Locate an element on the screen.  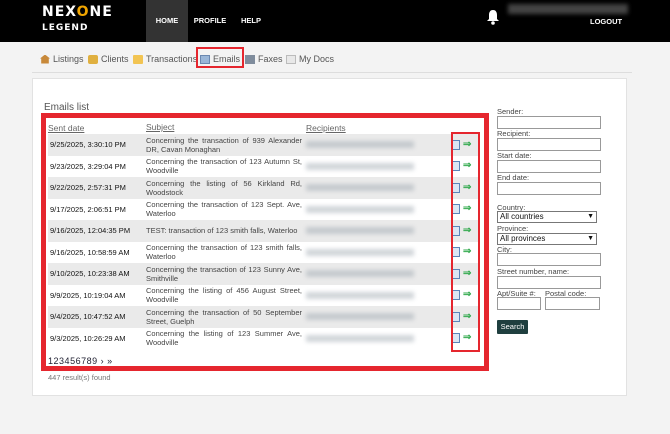
bell-icon is located at coordinates (493, 17).